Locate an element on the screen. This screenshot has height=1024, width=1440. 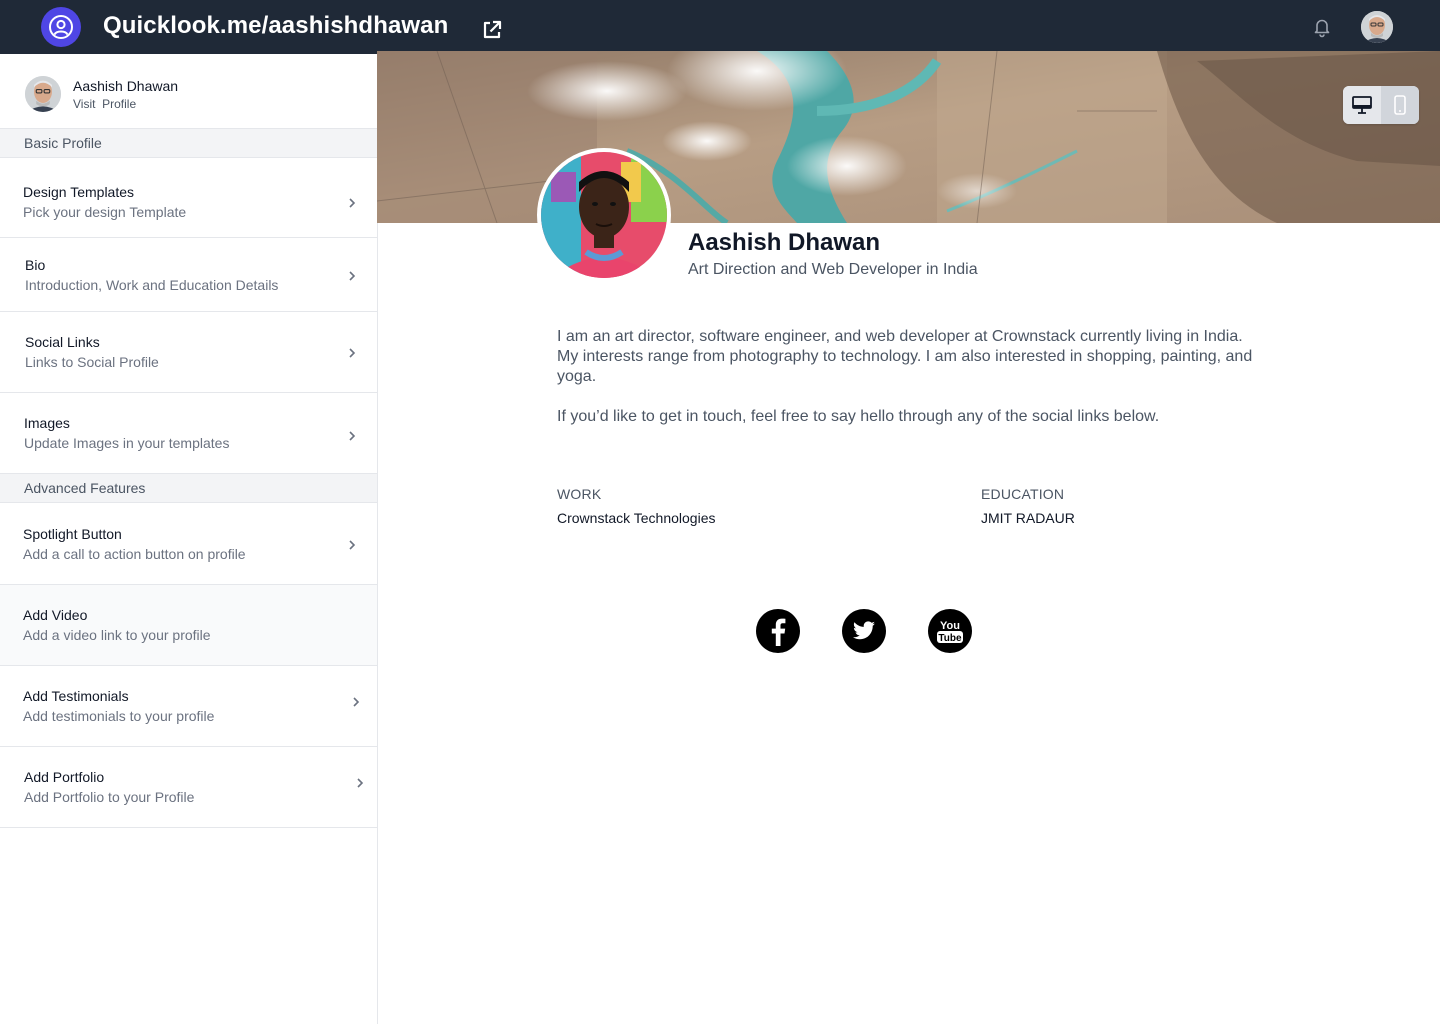
facebook-icon is located at coordinates (778, 631).